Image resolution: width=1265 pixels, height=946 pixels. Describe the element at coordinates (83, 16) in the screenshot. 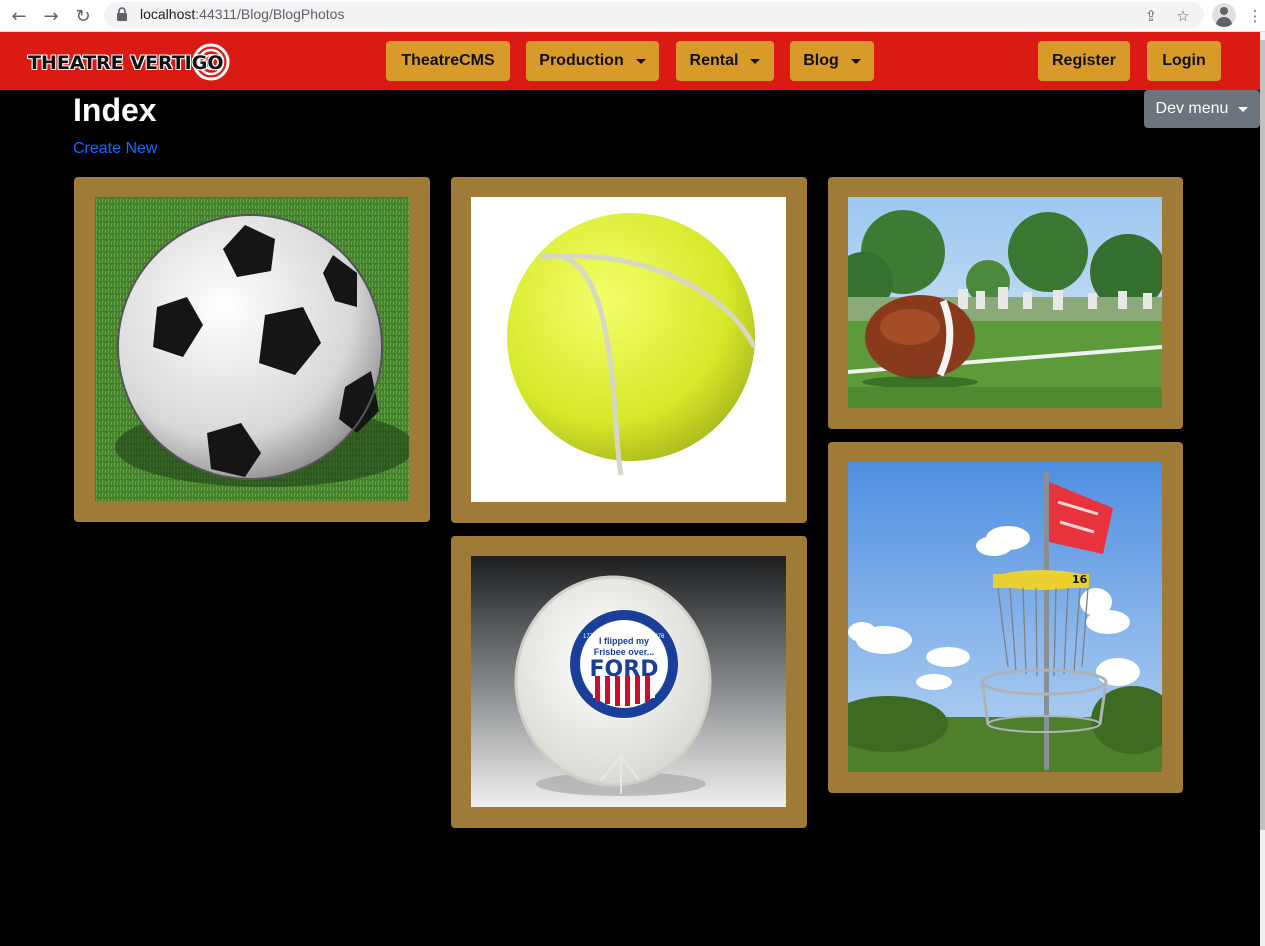

I see `reload-icon: ↻` at that location.